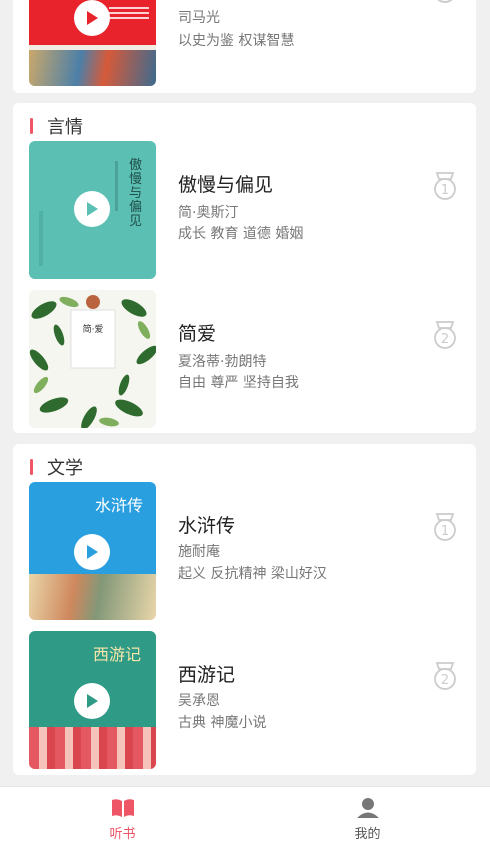  I want to click on book-author: 施耐庵, so click(199, 552).